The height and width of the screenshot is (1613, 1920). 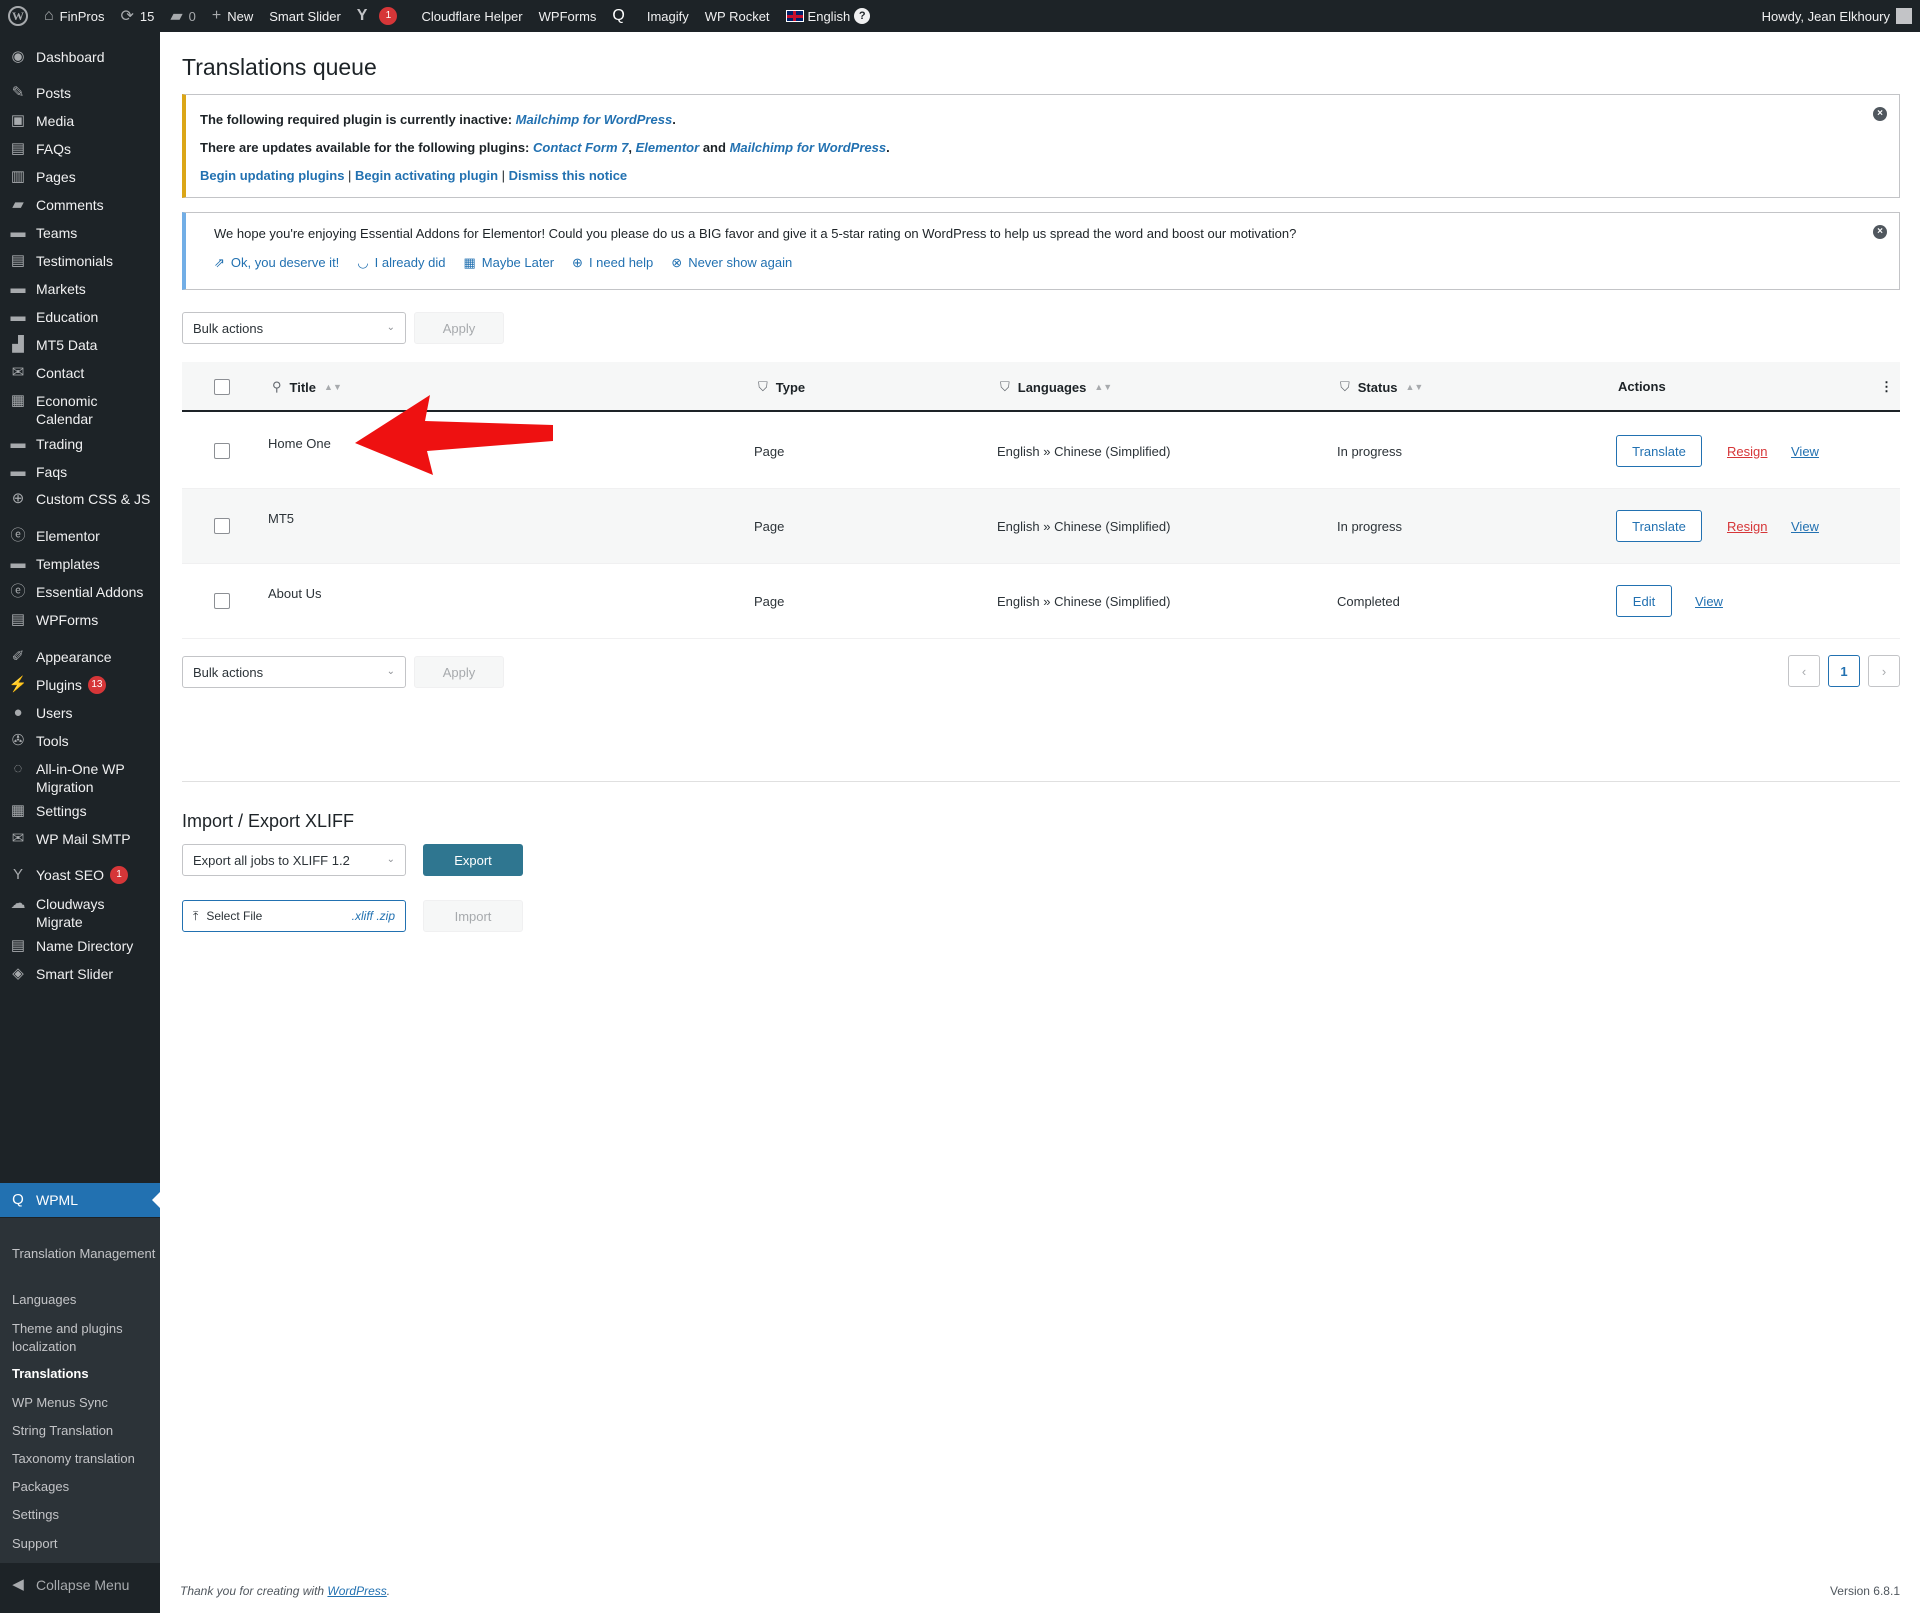 What do you see at coordinates (594, 119) in the screenshot?
I see `mailchimp-link-1: Mailchimp for WordPress` at bounding box center [594, 119].